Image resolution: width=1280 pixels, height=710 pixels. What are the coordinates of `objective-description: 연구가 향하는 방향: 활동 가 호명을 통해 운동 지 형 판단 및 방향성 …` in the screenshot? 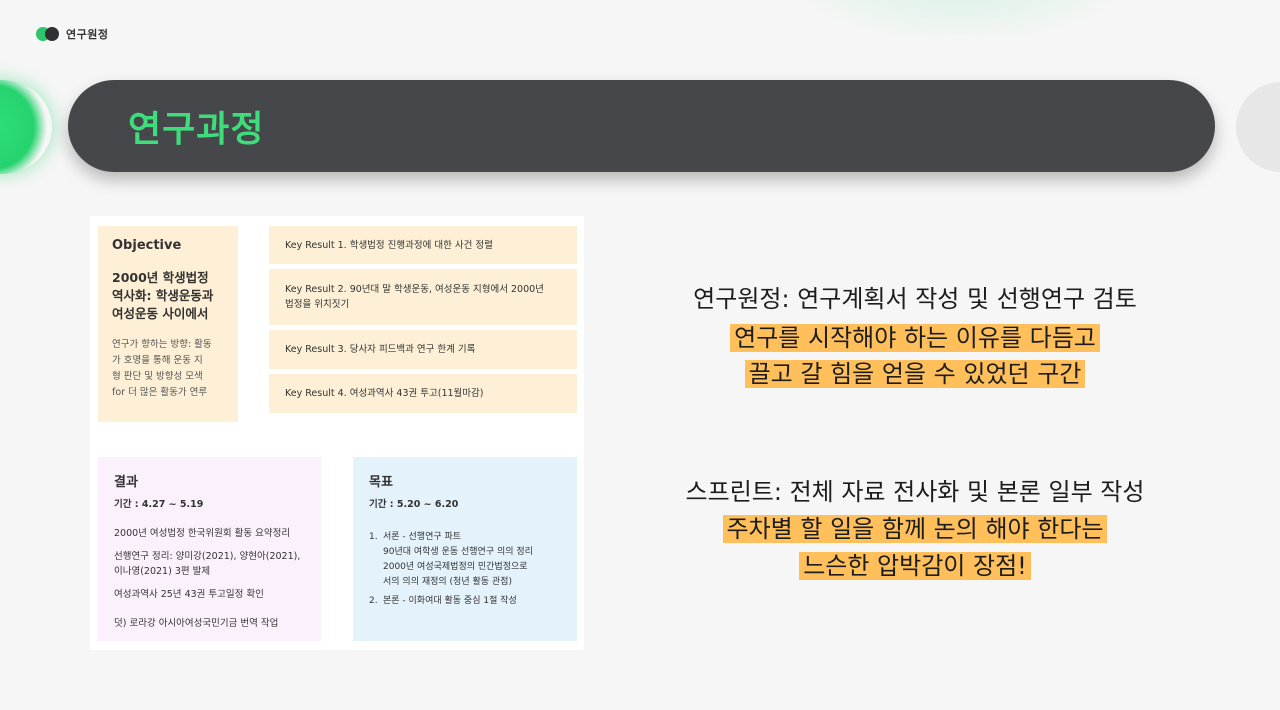 It's located at (162, 368).